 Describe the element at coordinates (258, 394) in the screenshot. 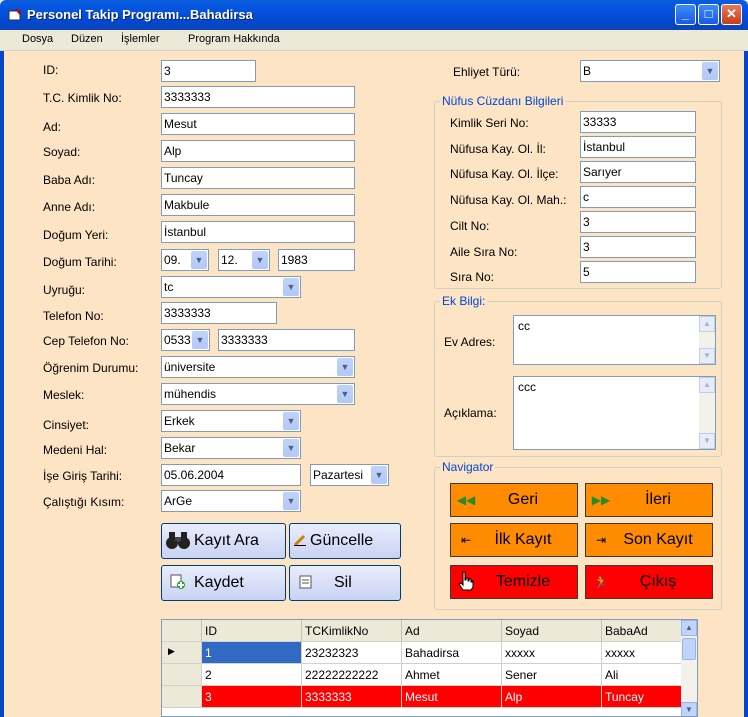

I see `meslek-select: mühendis ▼` at that location.